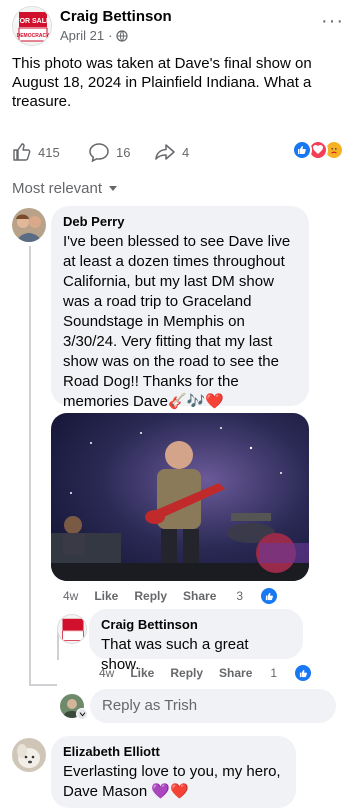 The width and height of the screenshot is (356, 808). What do you see at coordinates (180, 222) in the screenshot?
I see `commenter-name: Deb Perry` at bounding box center [180, 222].